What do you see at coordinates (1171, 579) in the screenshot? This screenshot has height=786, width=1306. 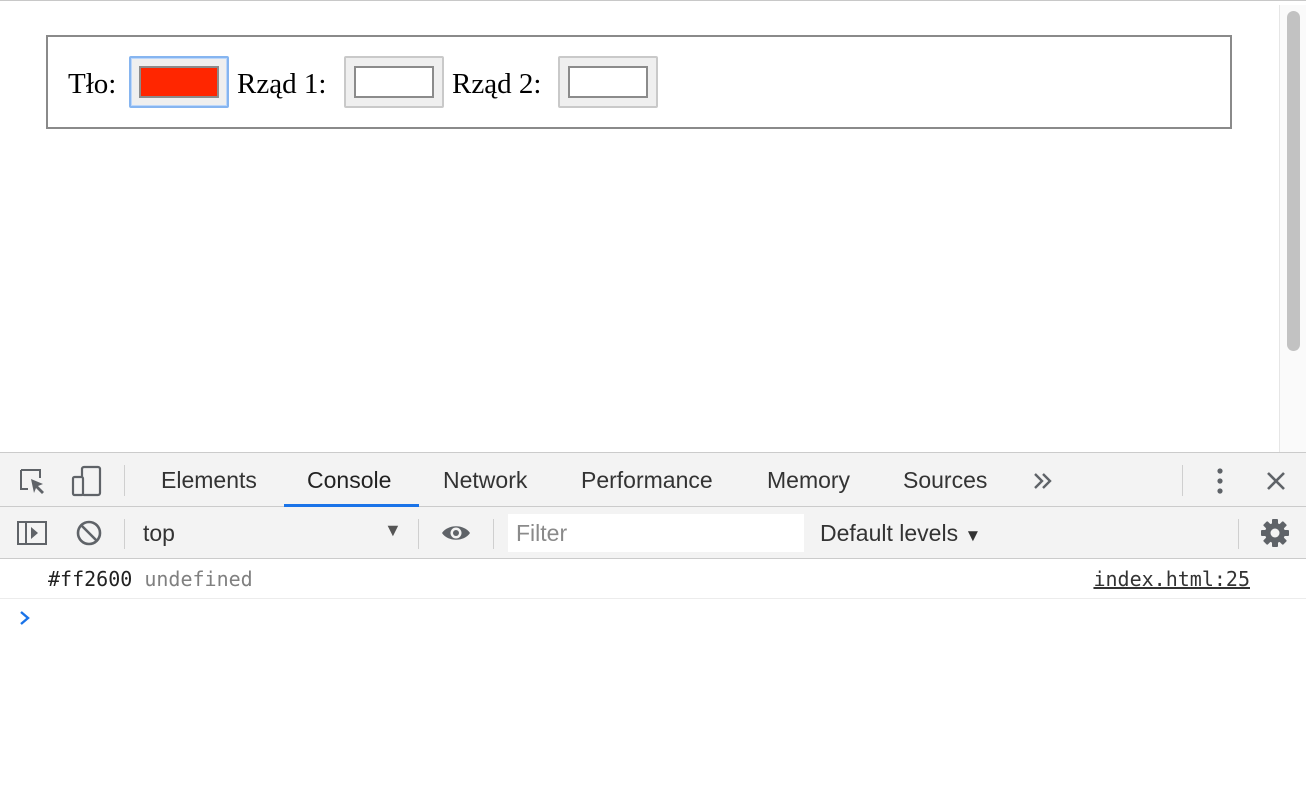 I see `console-message-source-link: index.html:25` at bounding box center [1171, 579].